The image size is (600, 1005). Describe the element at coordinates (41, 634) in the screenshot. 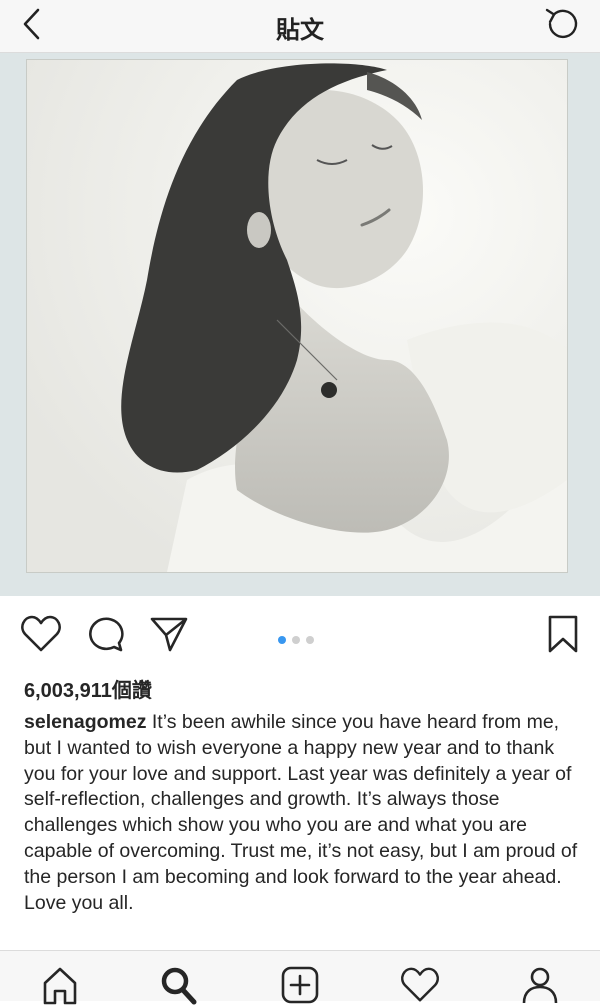

I see `heart-icon` at that location.